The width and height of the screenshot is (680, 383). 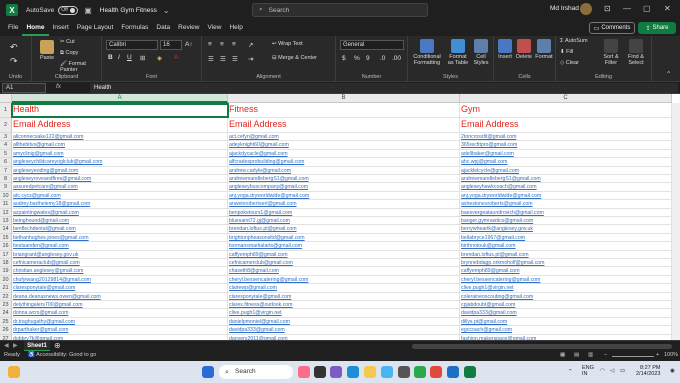 I want to click on fill-color-icon: ◈, so click(x=159, y=58).